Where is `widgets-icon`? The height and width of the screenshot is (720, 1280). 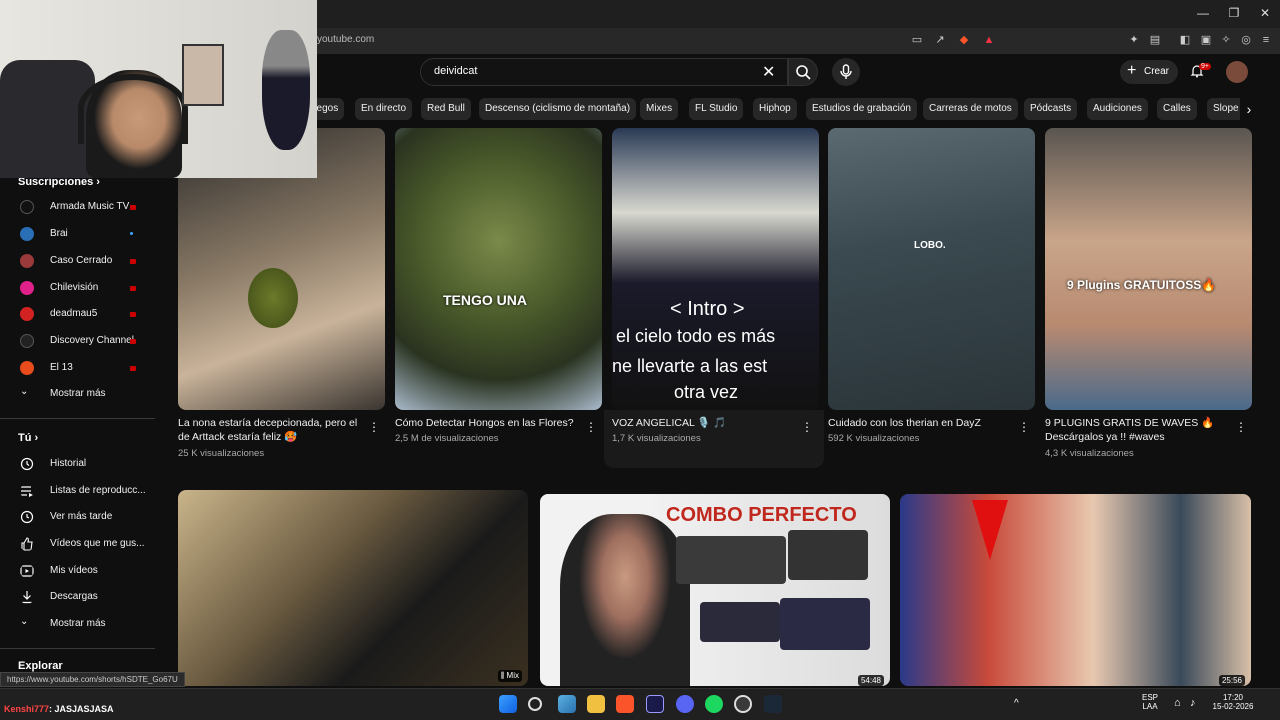 widgets-icon is located at coordinates (567, 704).